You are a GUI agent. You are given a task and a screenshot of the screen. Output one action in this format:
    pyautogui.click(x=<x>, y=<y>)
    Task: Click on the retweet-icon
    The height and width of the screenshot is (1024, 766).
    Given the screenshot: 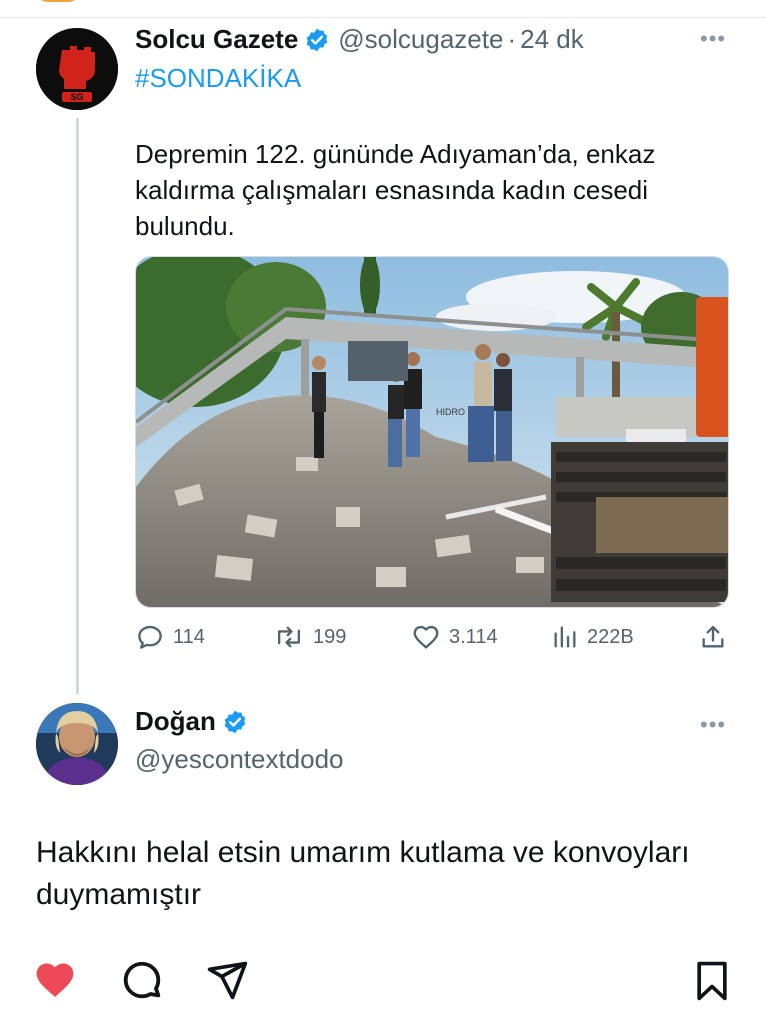 What is the action you would take?
    pyautogui.click(x=289, y=637)
    